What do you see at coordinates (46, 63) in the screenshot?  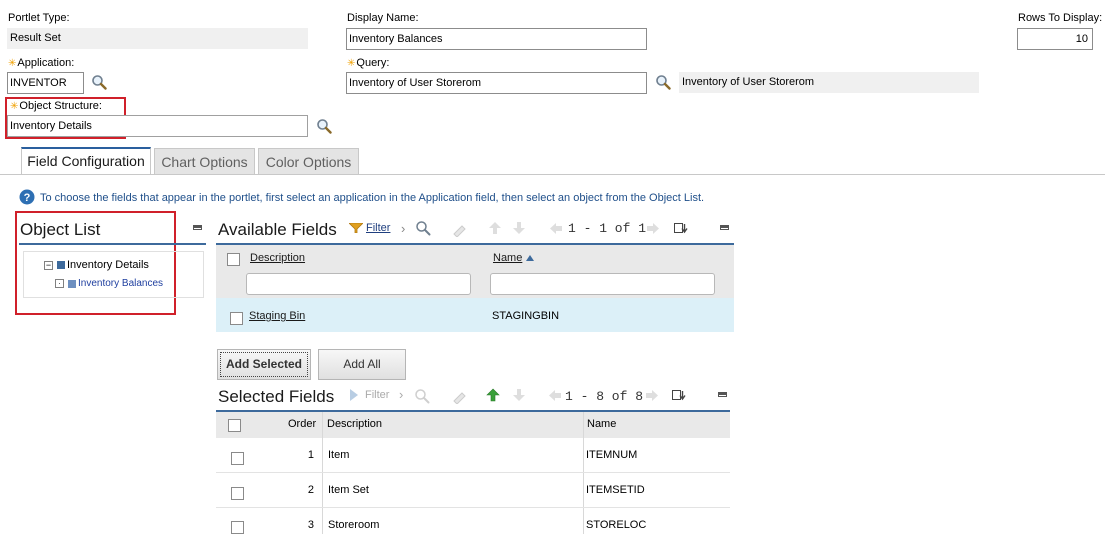 I see `application-label: Application:` at bounding box center [46, 63].